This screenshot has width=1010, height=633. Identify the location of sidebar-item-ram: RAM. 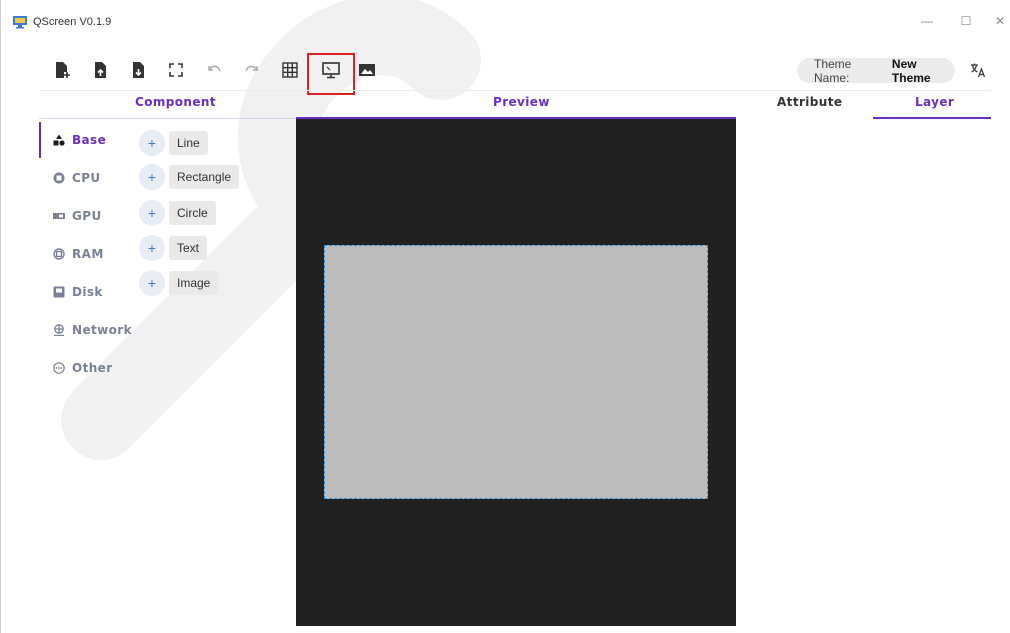
(85, 254).